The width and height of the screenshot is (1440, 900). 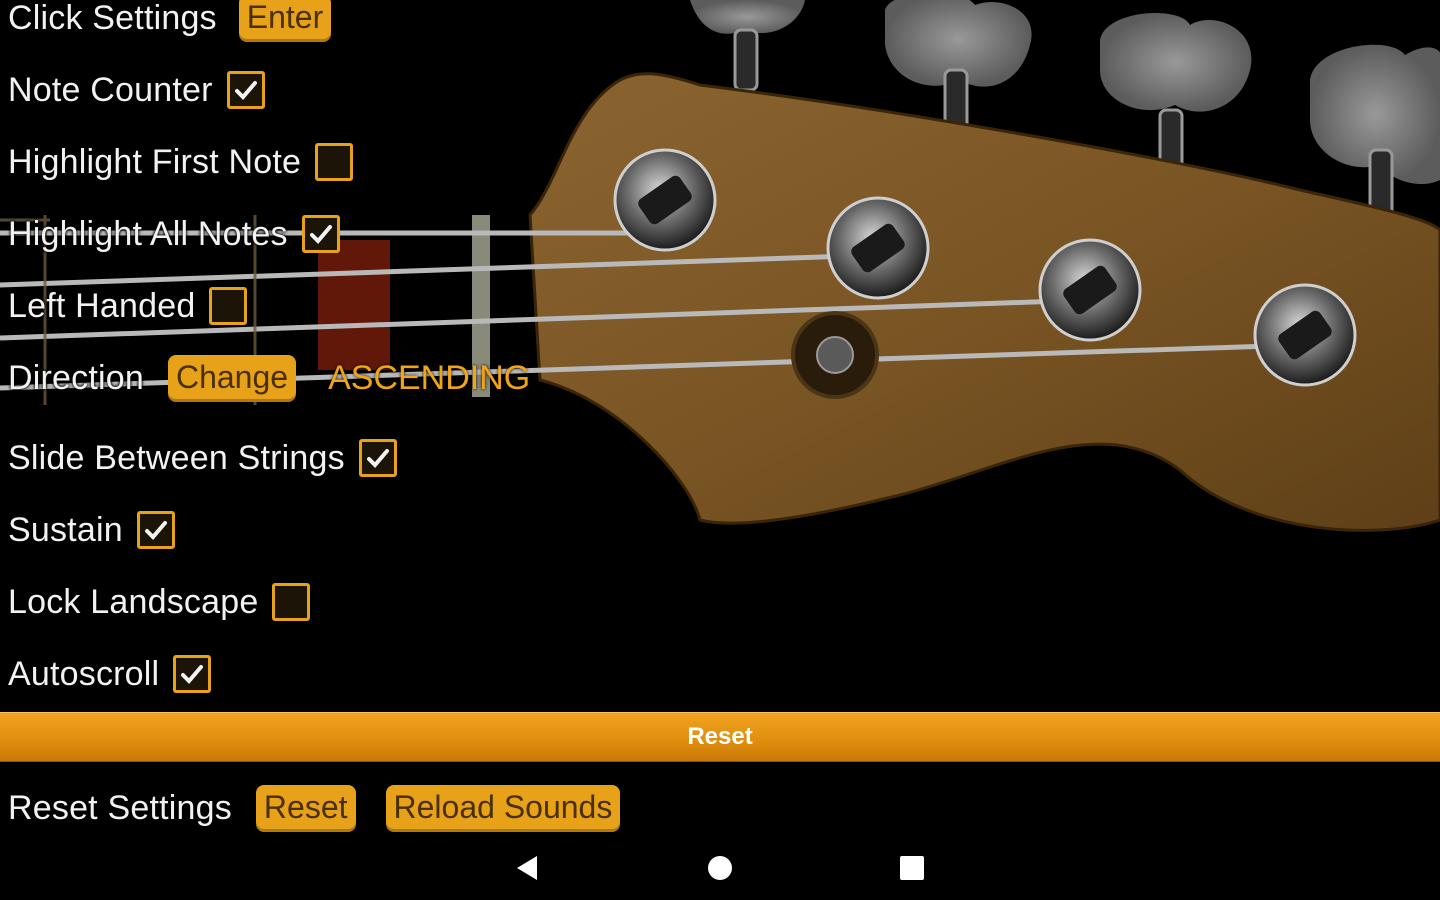 I want to click on left-handed-row: Left Handed, so click(x=128, y=306).